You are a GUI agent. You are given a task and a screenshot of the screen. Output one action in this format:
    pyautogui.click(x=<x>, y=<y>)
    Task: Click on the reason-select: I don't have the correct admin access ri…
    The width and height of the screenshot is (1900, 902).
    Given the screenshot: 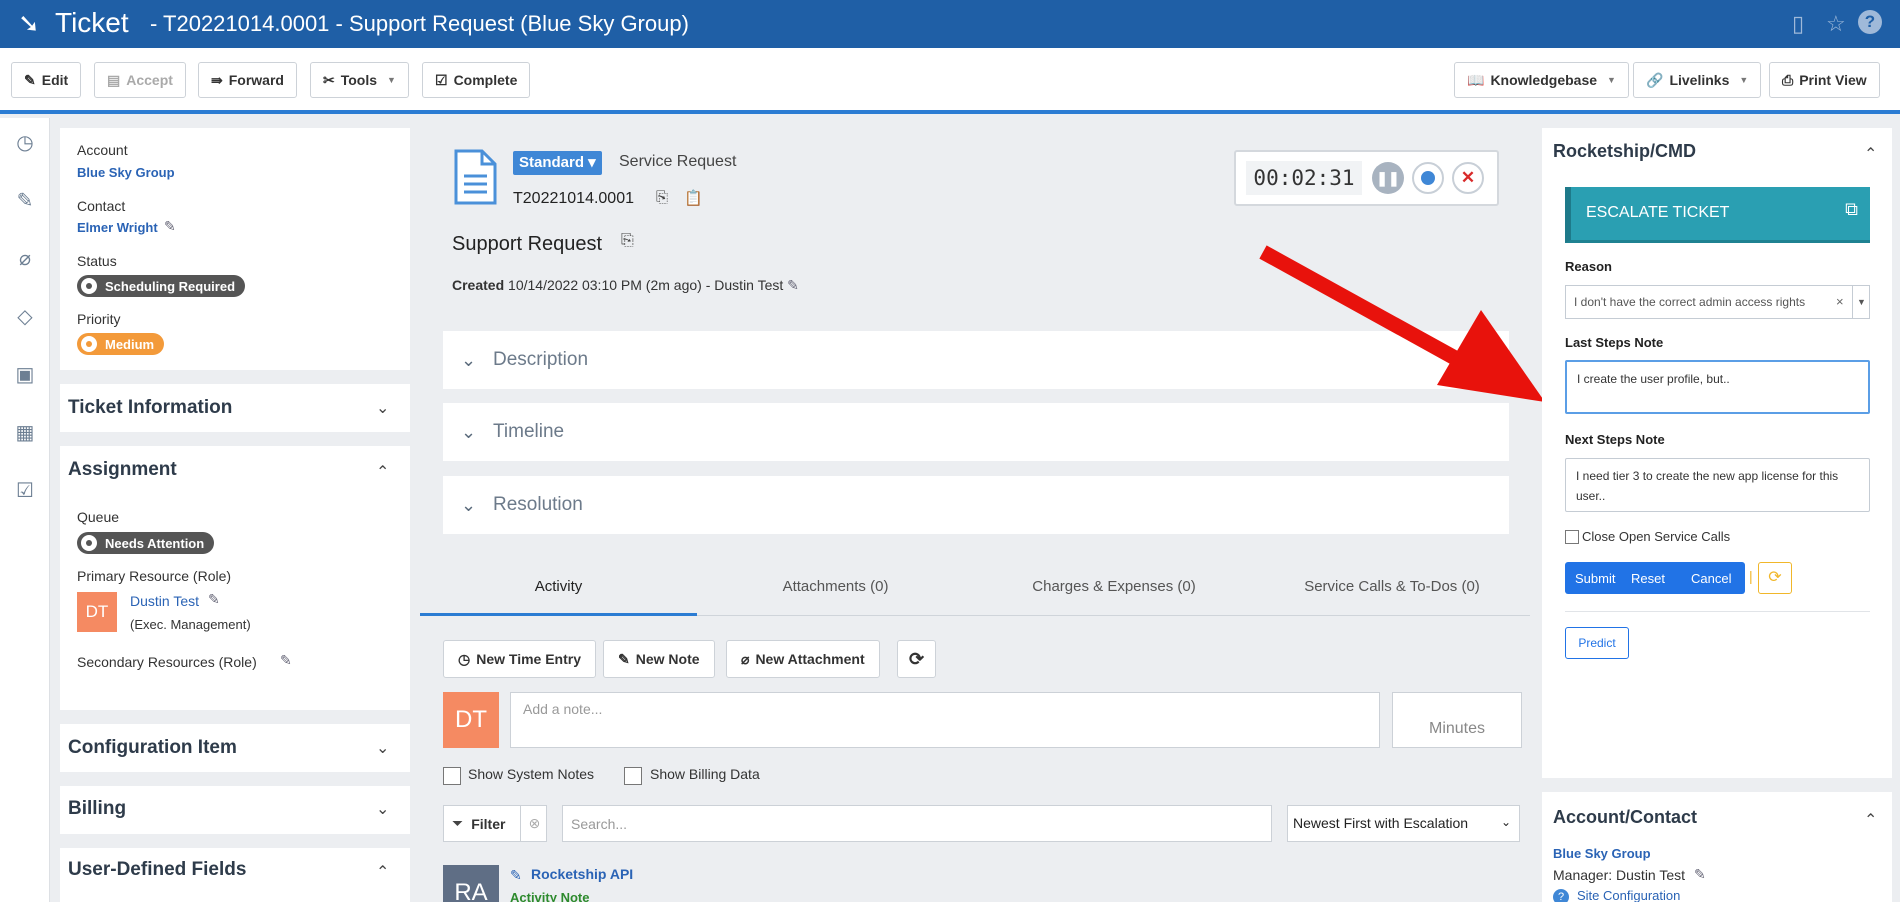 What is the action you would take?
    pyautogui.click(x=1717, y=302)
    